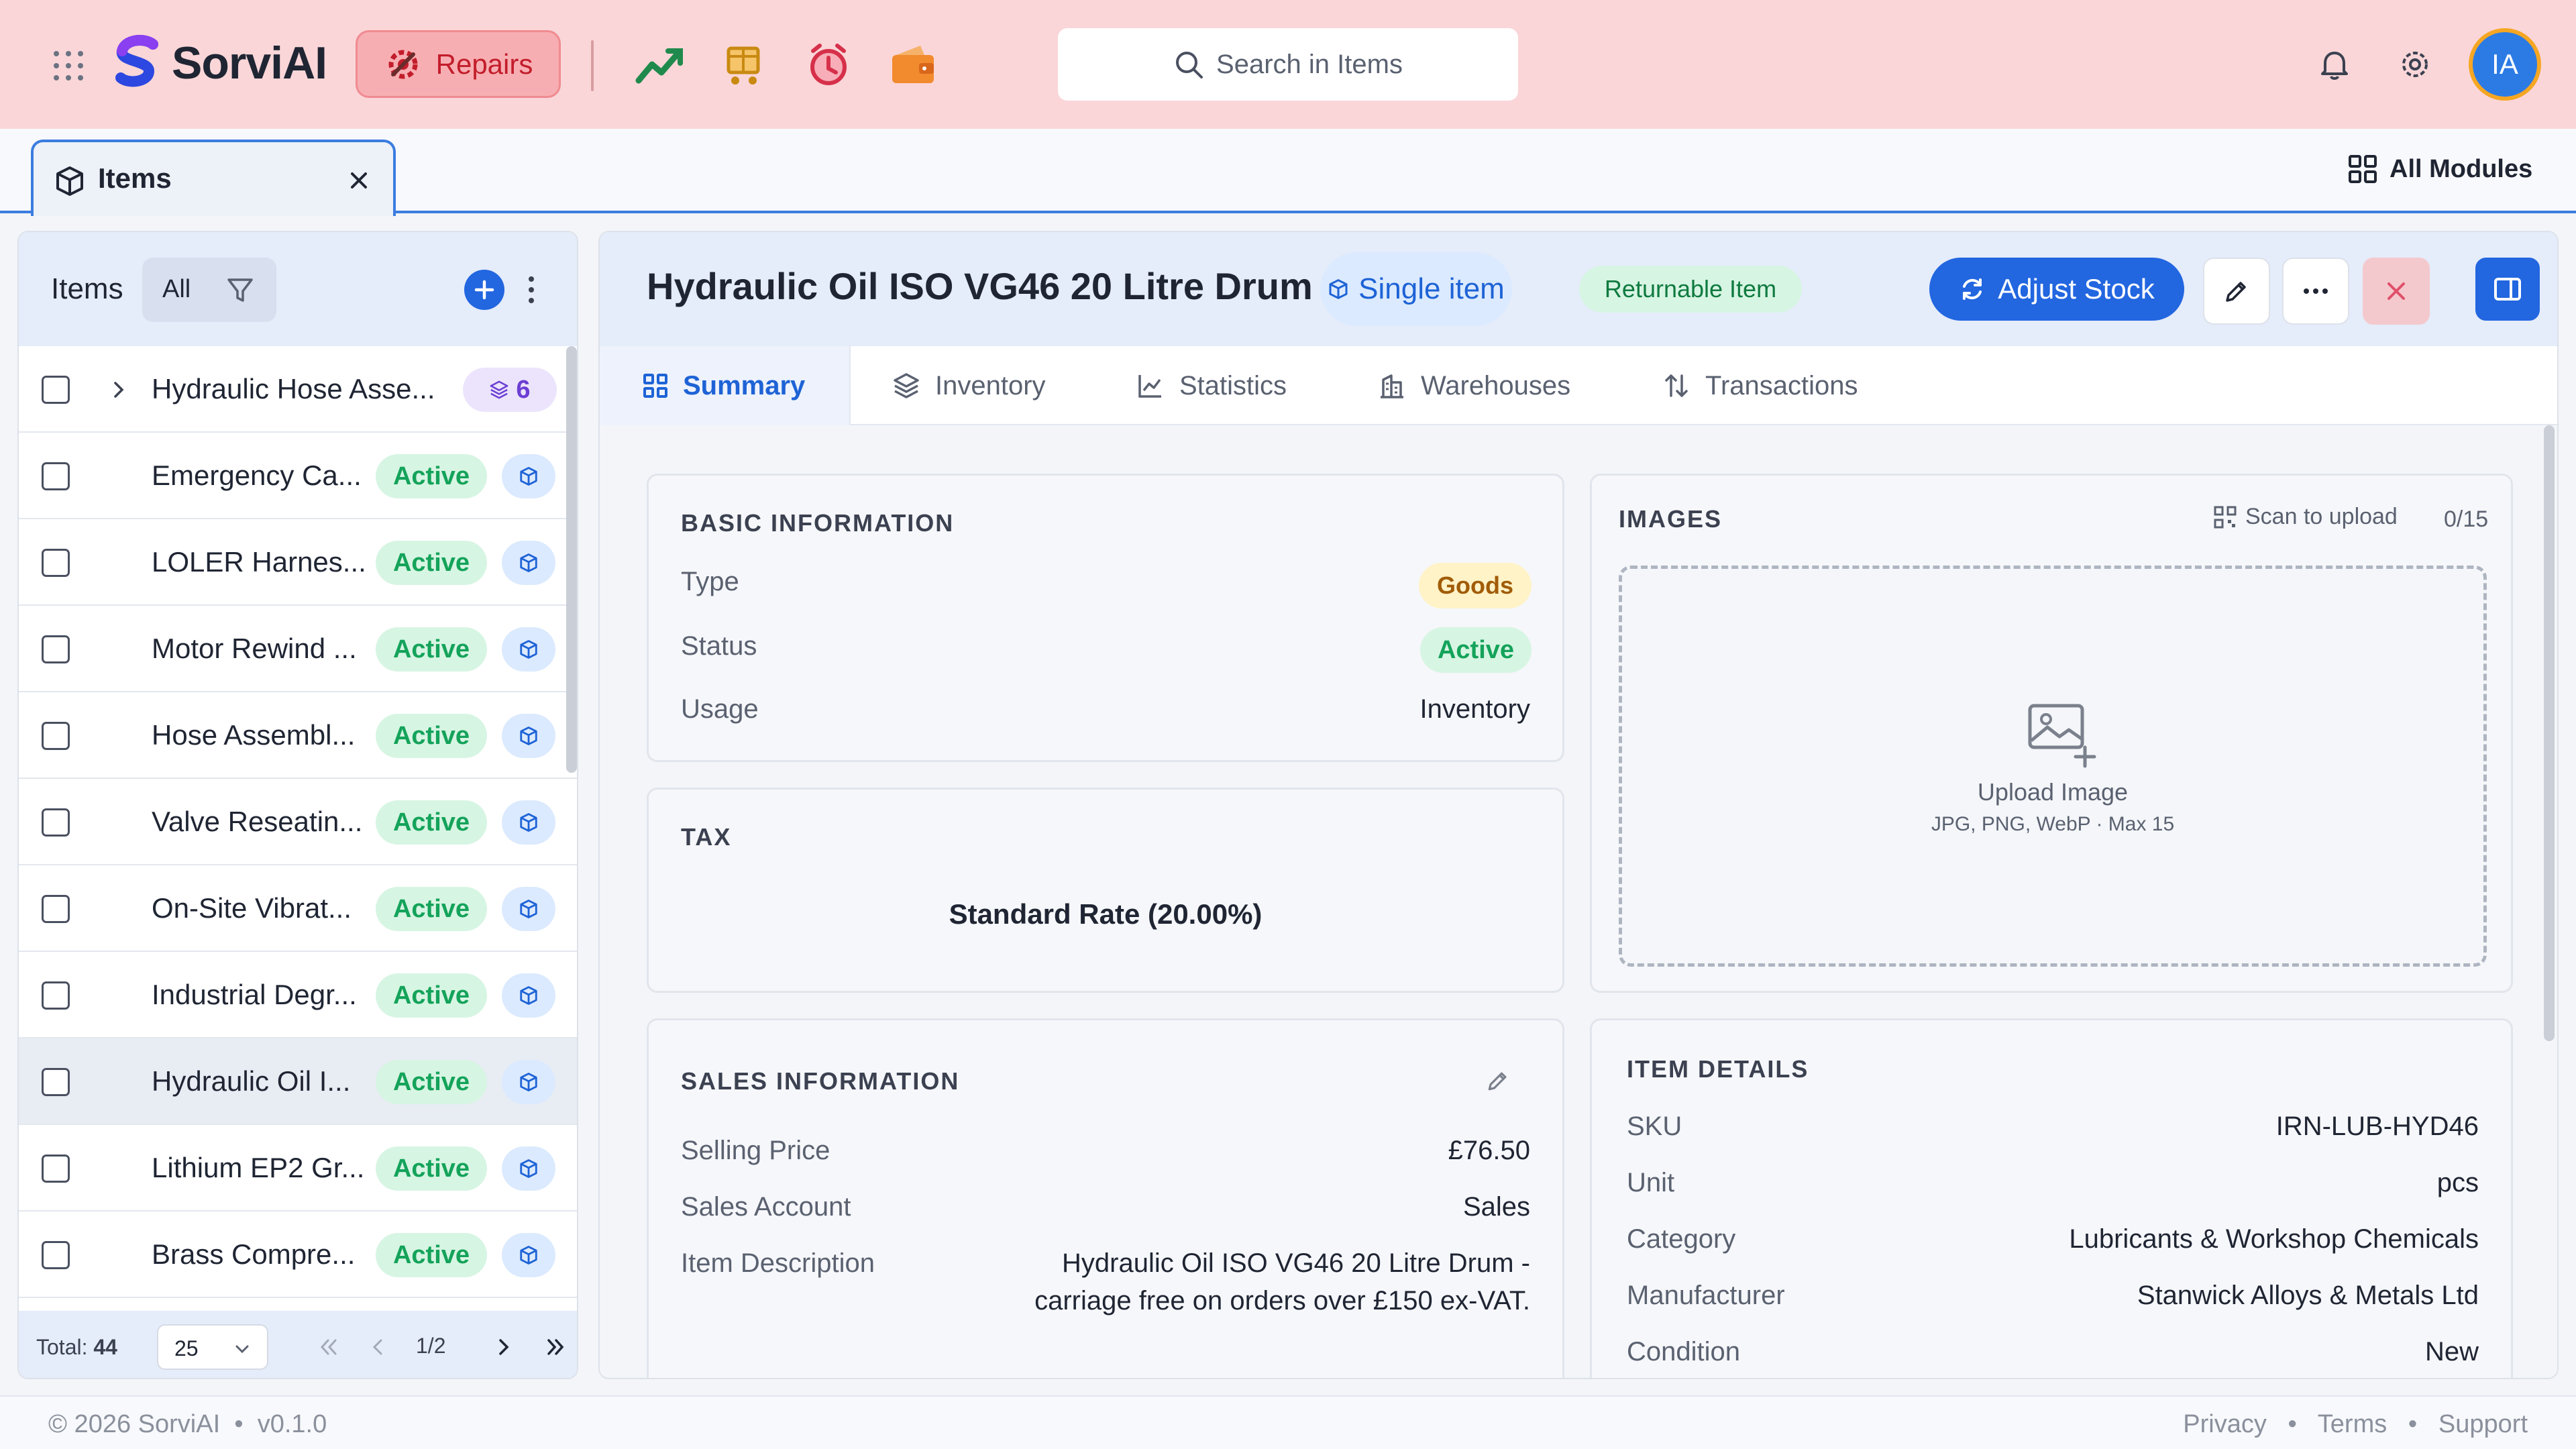  Describe the element at coordinates (706, 837) in the screenshot. I see `tax-title: TAX` at that location.